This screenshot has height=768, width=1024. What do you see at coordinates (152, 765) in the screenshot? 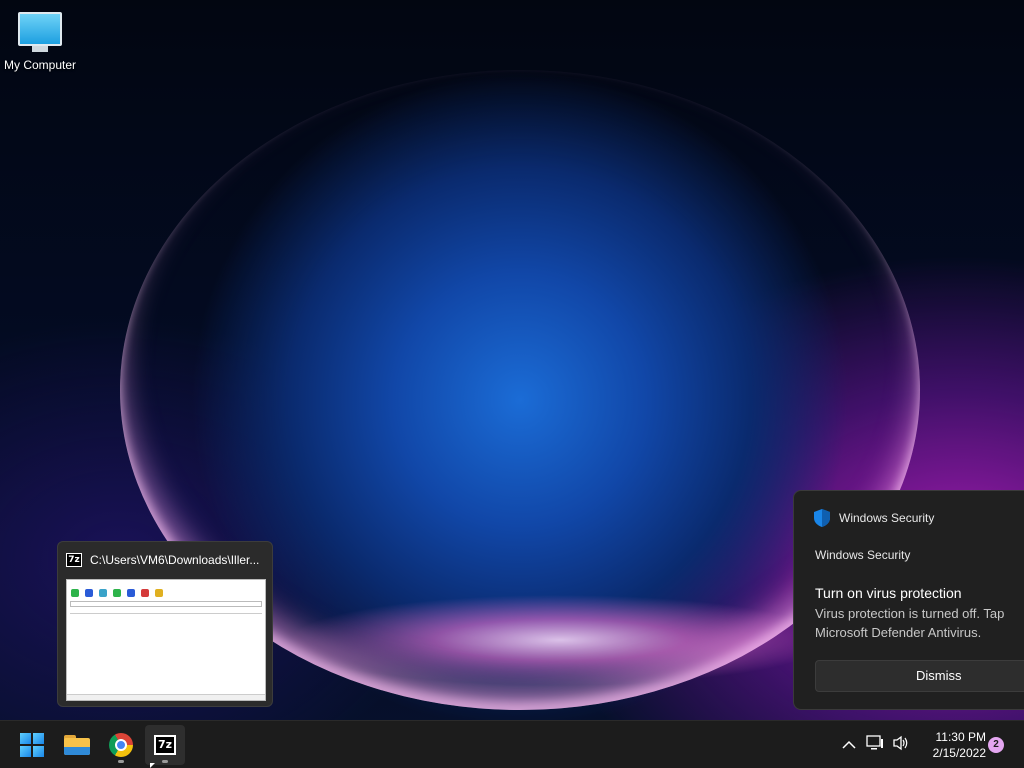
I see `mouse-cursor` at bounding box center [152, 765].